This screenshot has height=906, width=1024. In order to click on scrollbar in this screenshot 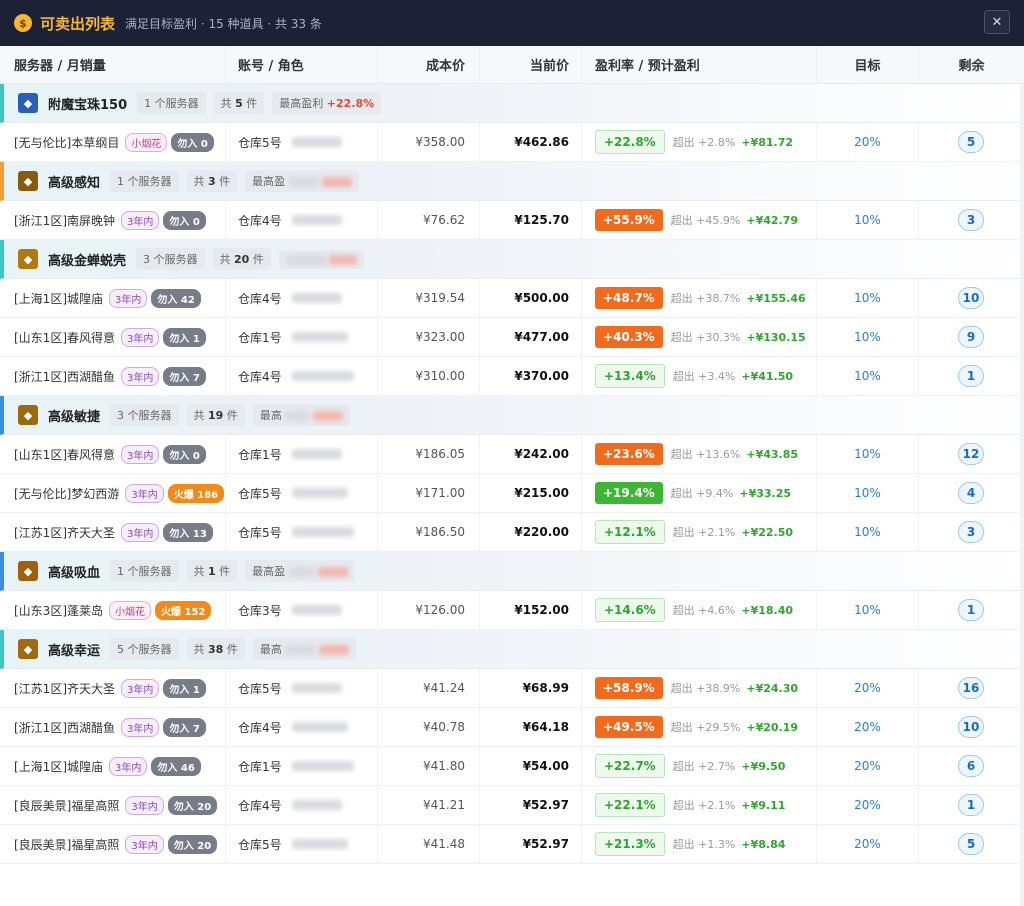, I will do `click(1022, 495)`.